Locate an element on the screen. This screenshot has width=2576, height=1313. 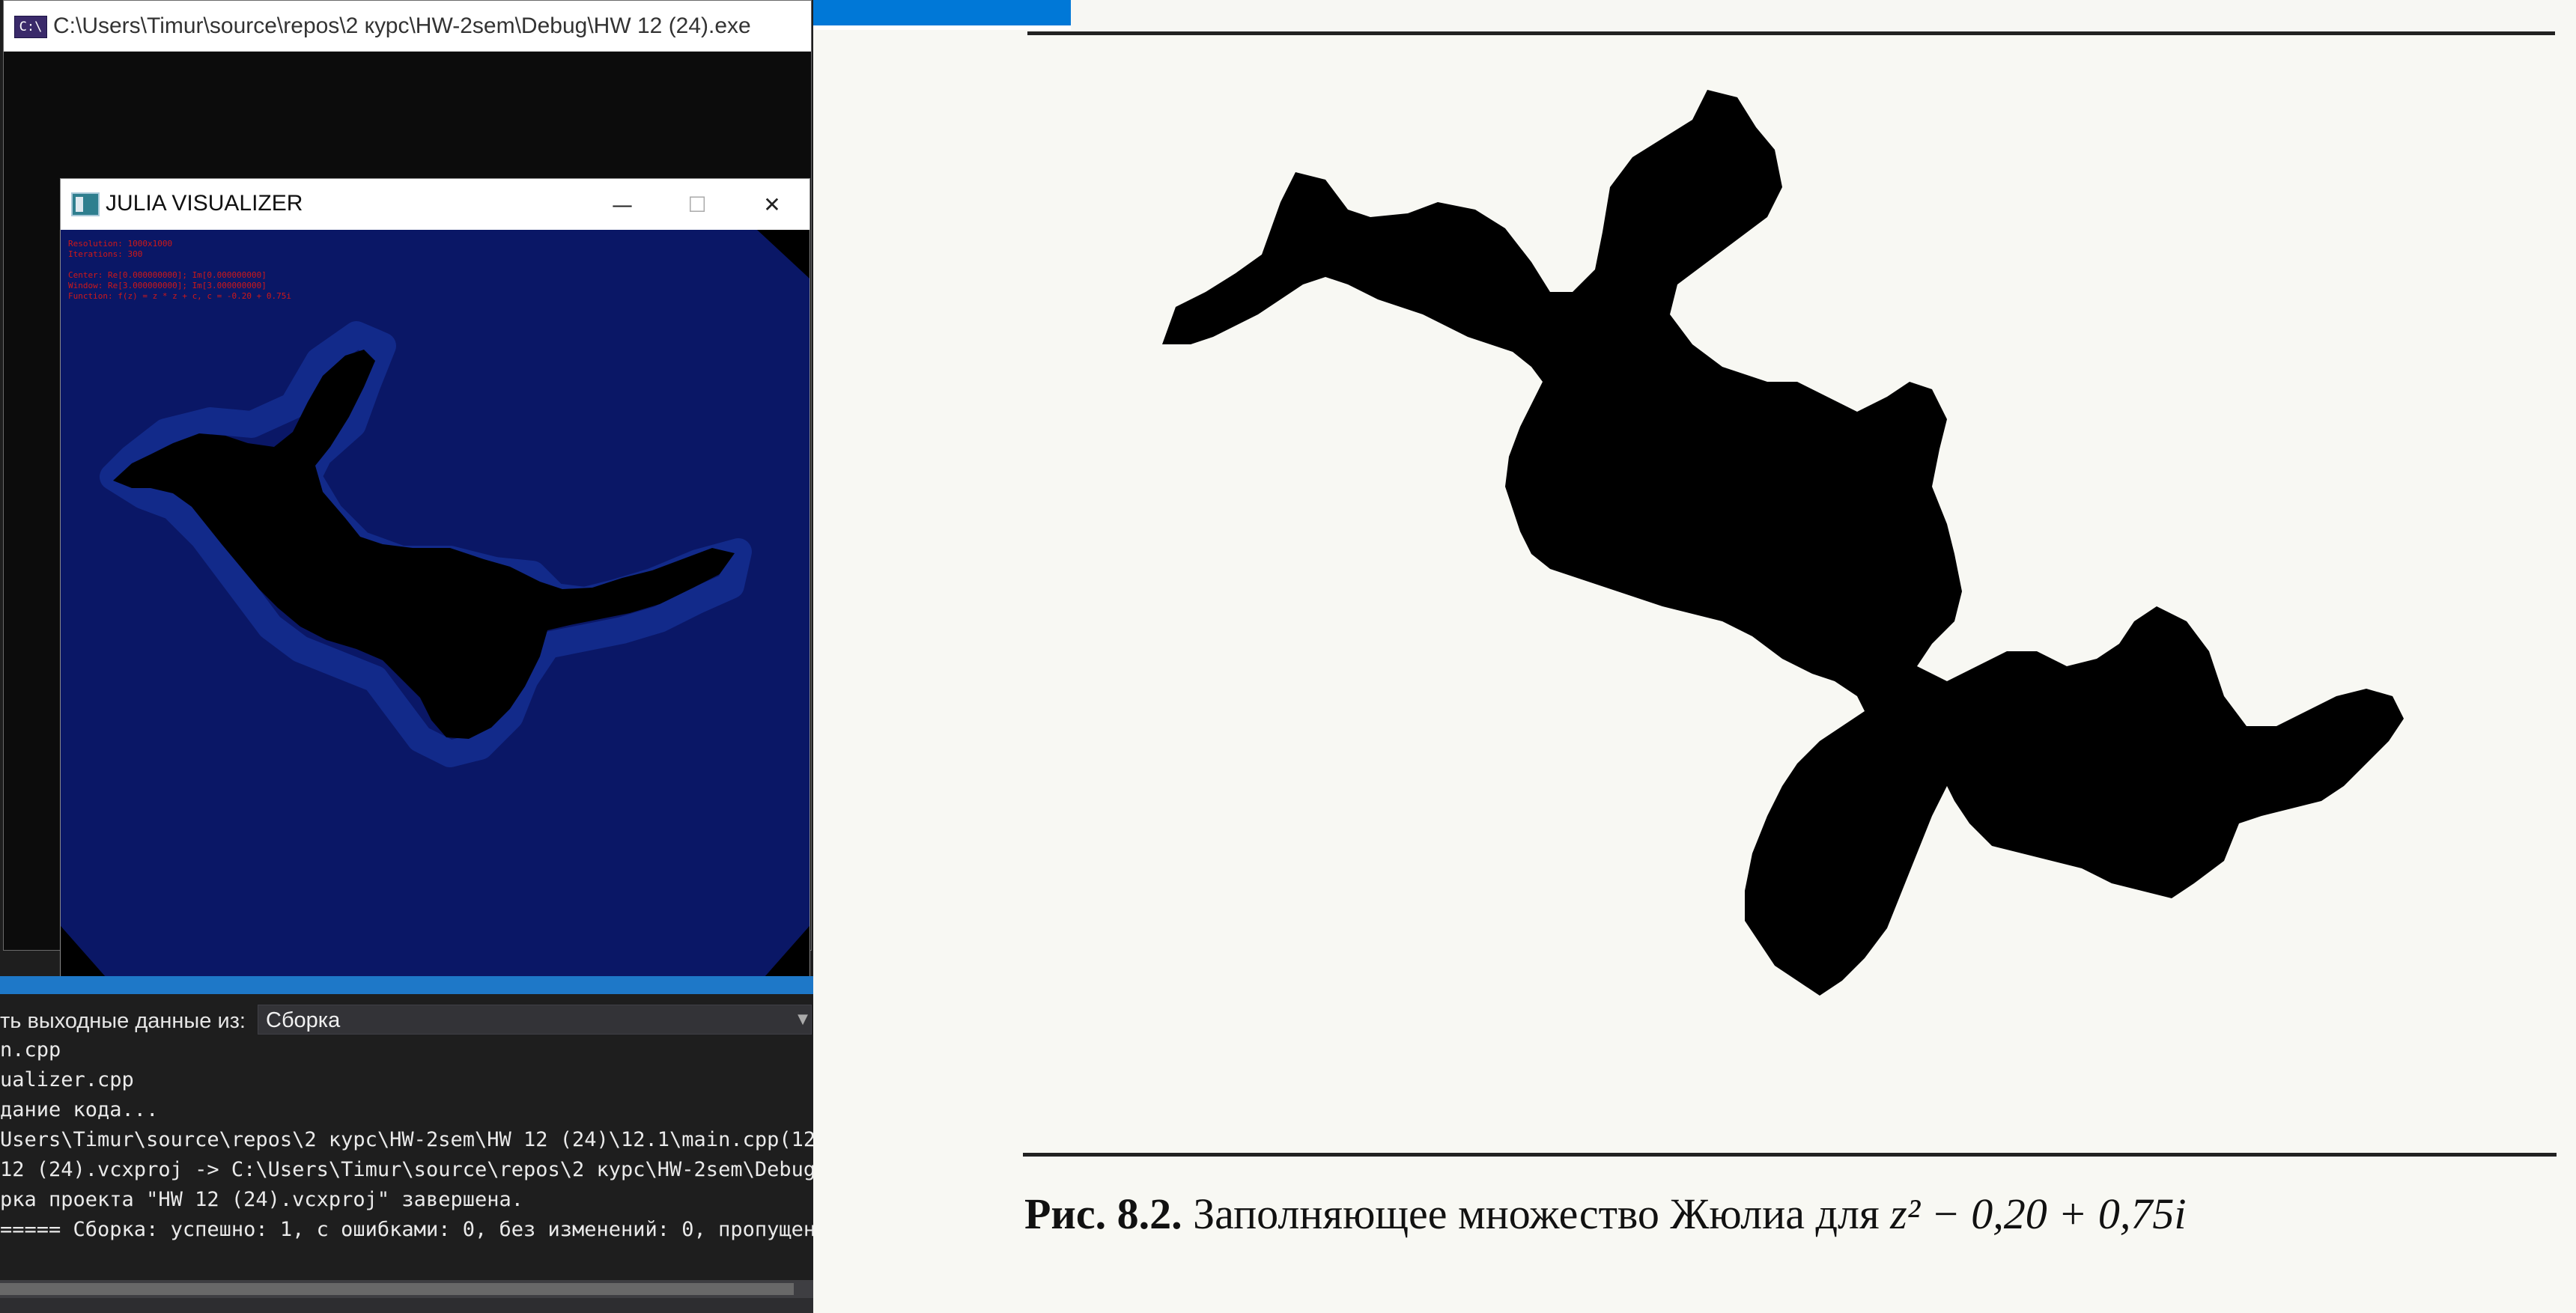
minimize-button: — is located at coordinates (622, 204).